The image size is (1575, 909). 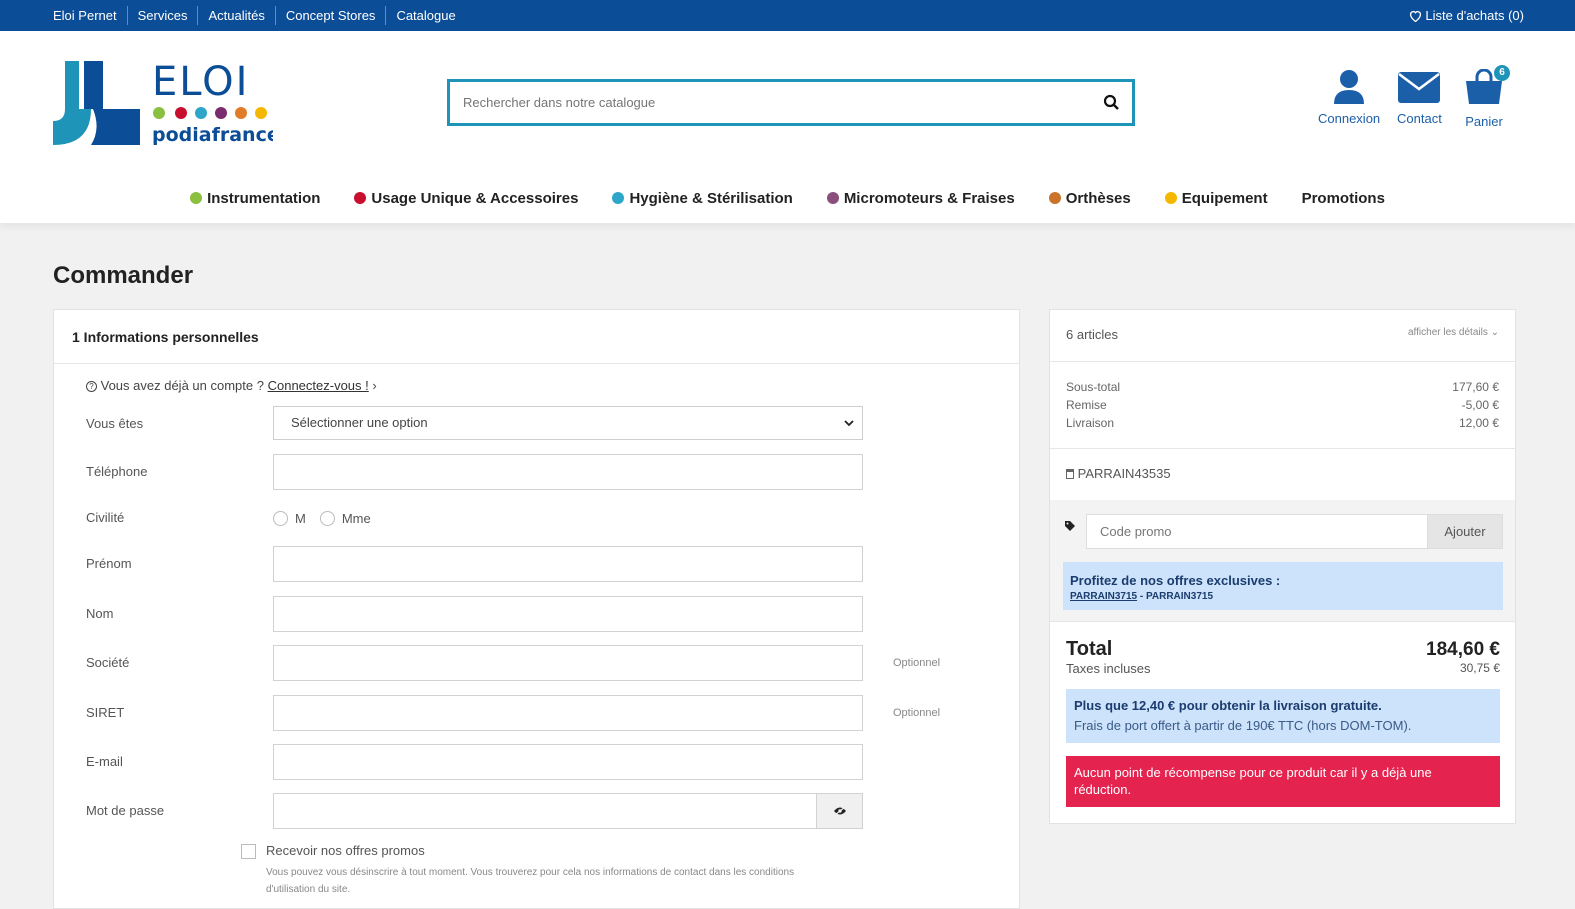 What do you see at coordinates (91, 386) in the screenshot?
I see `help-icon: ?` at bounding box center [91, 386].